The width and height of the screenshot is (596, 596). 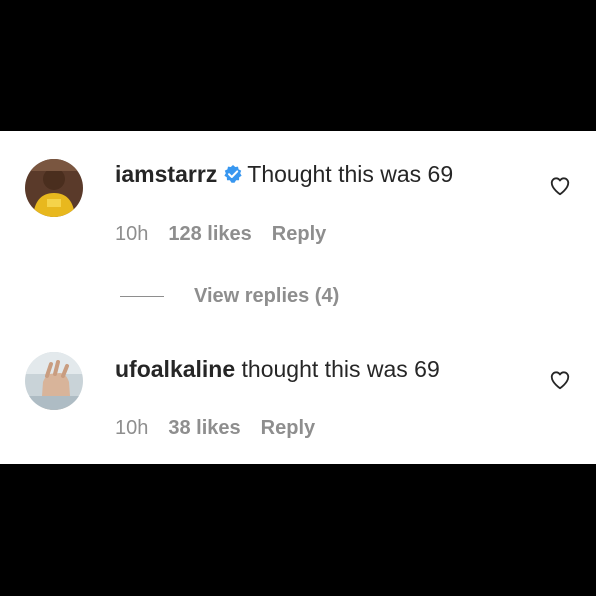 I want to click on comment-meta: 10h 128 likes Reply, so click(x=220, y=234).